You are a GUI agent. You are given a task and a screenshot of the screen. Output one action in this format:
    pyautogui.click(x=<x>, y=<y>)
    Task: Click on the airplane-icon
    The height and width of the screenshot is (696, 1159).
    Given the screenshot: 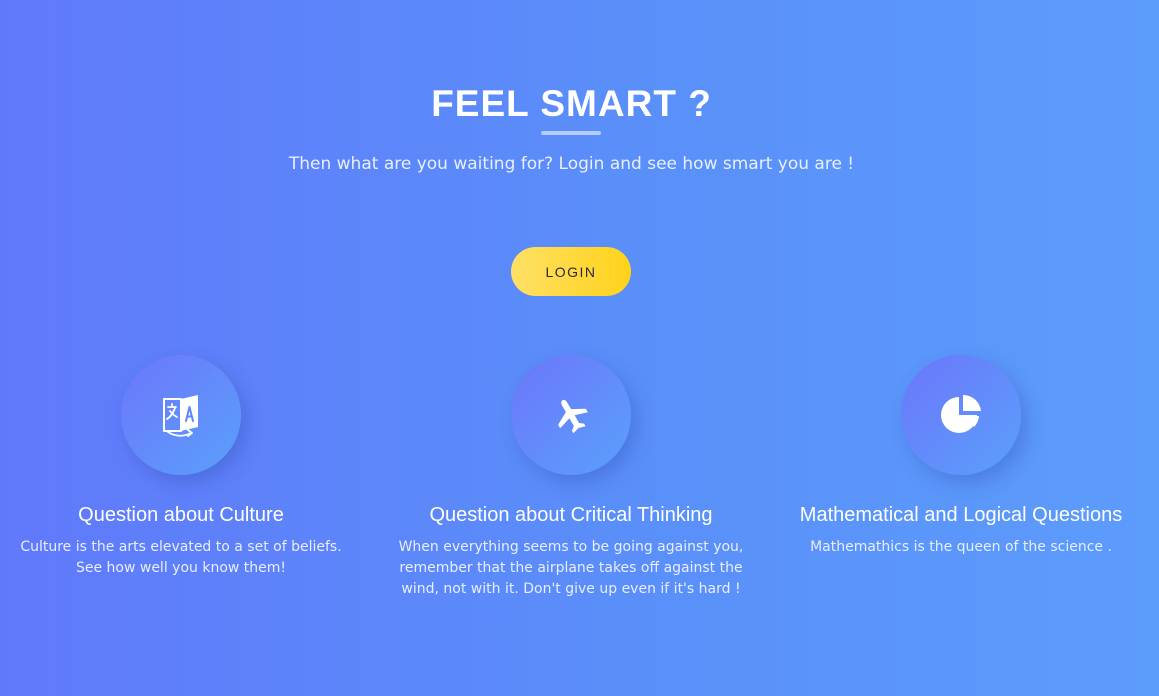 What is the action you would take?
    pyautogui.click(x=571, y=415)
    